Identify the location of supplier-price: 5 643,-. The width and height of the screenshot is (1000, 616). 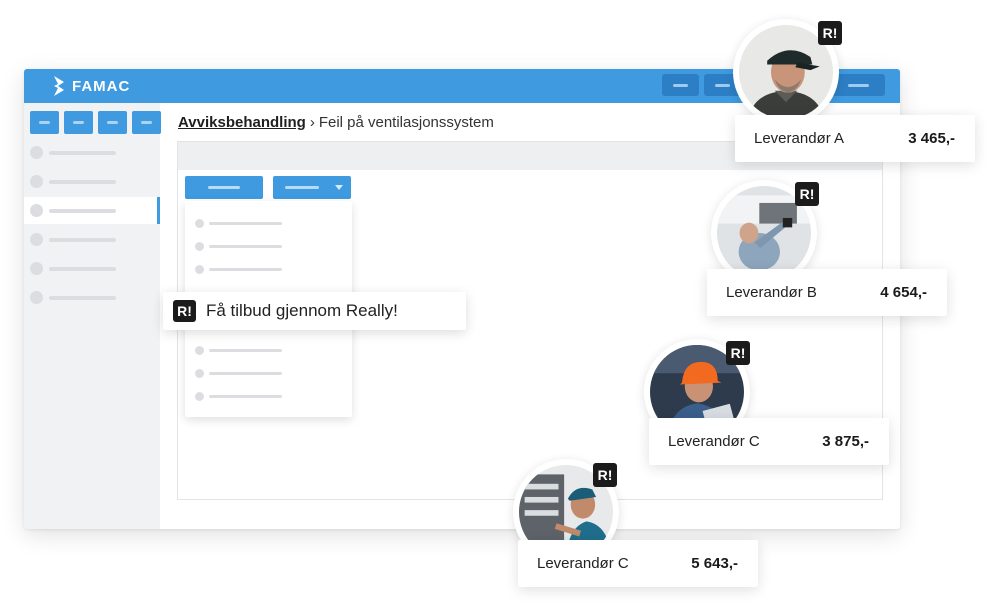
(714, 563).